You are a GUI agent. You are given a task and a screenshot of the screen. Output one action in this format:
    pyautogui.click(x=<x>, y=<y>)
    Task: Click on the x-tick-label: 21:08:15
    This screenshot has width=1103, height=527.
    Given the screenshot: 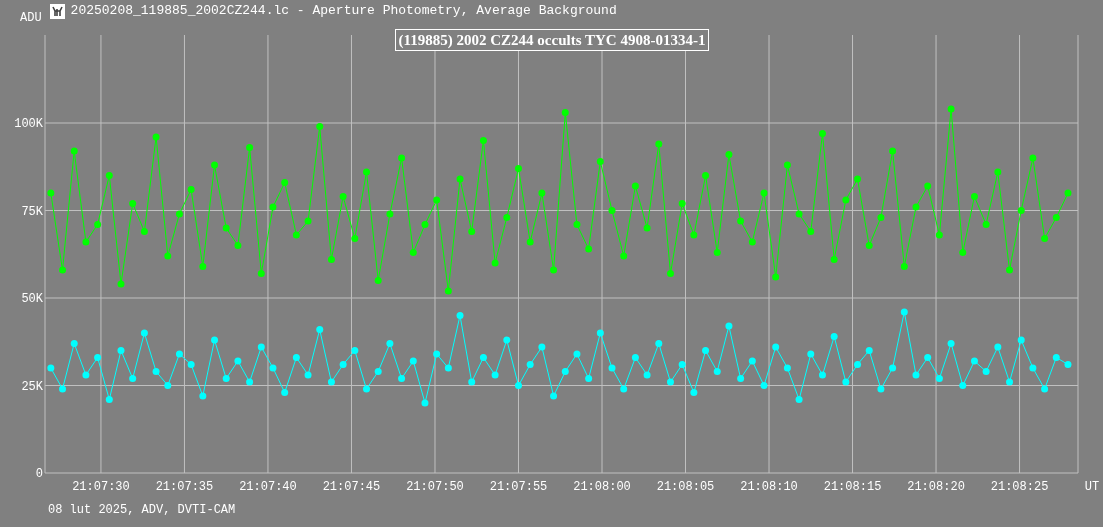 What is the action you would take?
    pyautogui.click(x=852, y=487)
    